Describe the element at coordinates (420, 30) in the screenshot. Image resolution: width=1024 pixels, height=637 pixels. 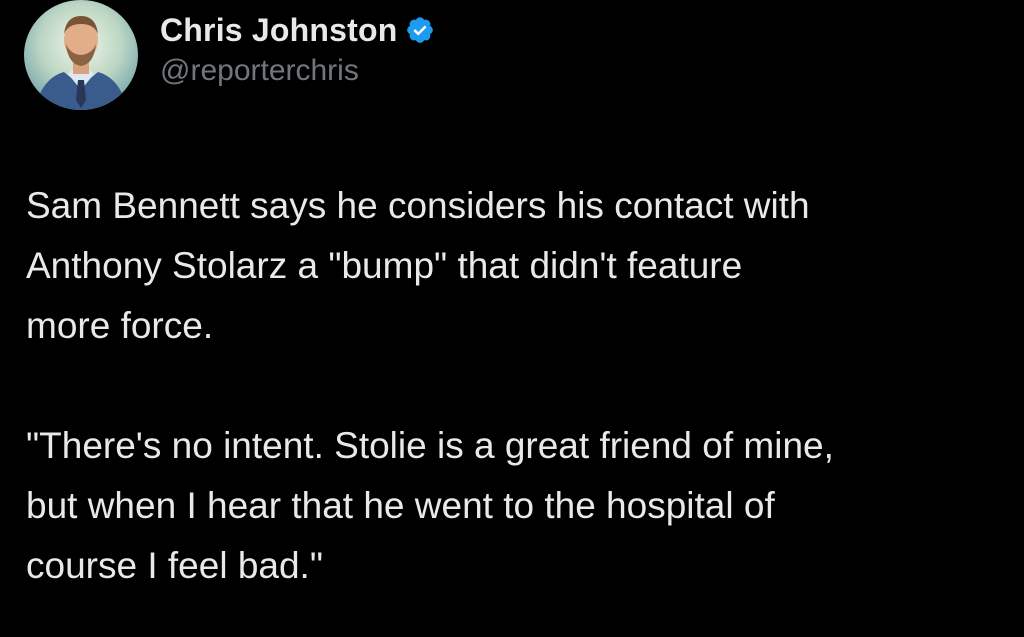
I see `verified-badge-icon` at that location.